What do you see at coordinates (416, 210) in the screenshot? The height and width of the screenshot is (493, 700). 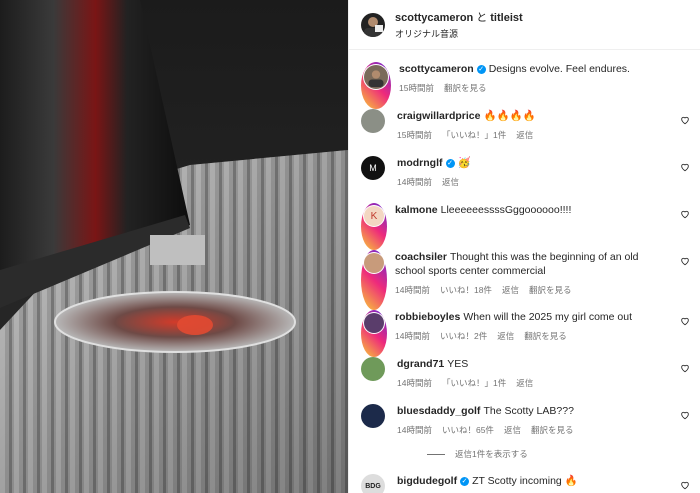 I see `comment-username: kalmone` at bounding box center [416, 210].